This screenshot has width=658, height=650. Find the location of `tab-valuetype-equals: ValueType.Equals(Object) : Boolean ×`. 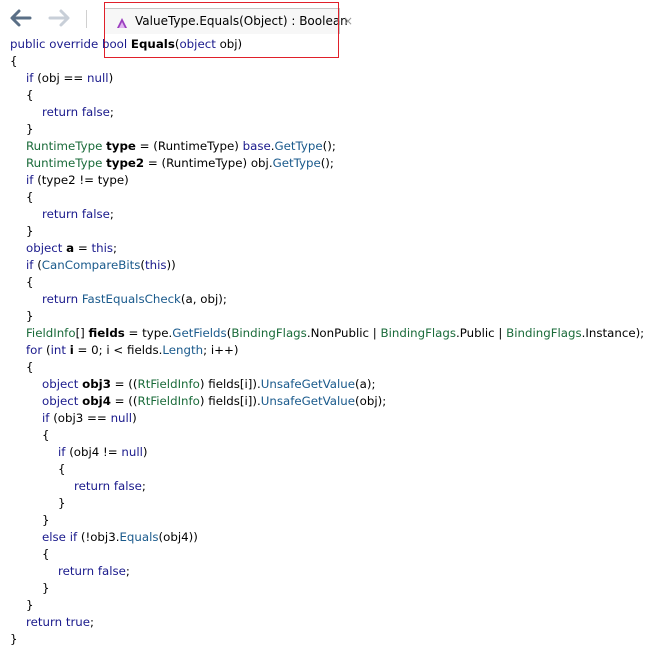

tab-valuetype-equals: ValueType.Equals(Object) : Boolean × is located at coordinates (228, 21).